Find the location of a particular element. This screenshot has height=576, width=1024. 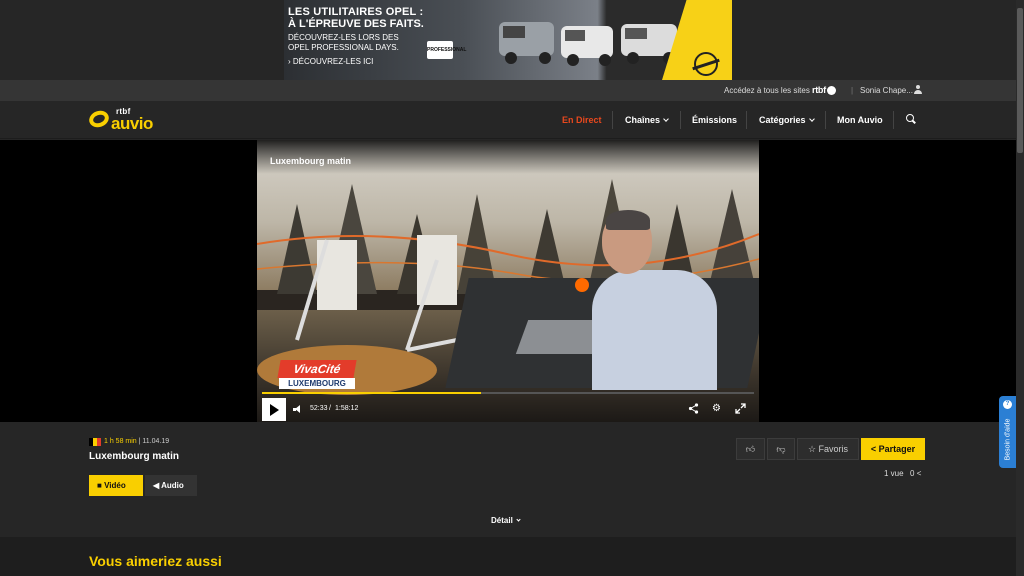

partager-button: < Partager is located at coordinates (893, 449).